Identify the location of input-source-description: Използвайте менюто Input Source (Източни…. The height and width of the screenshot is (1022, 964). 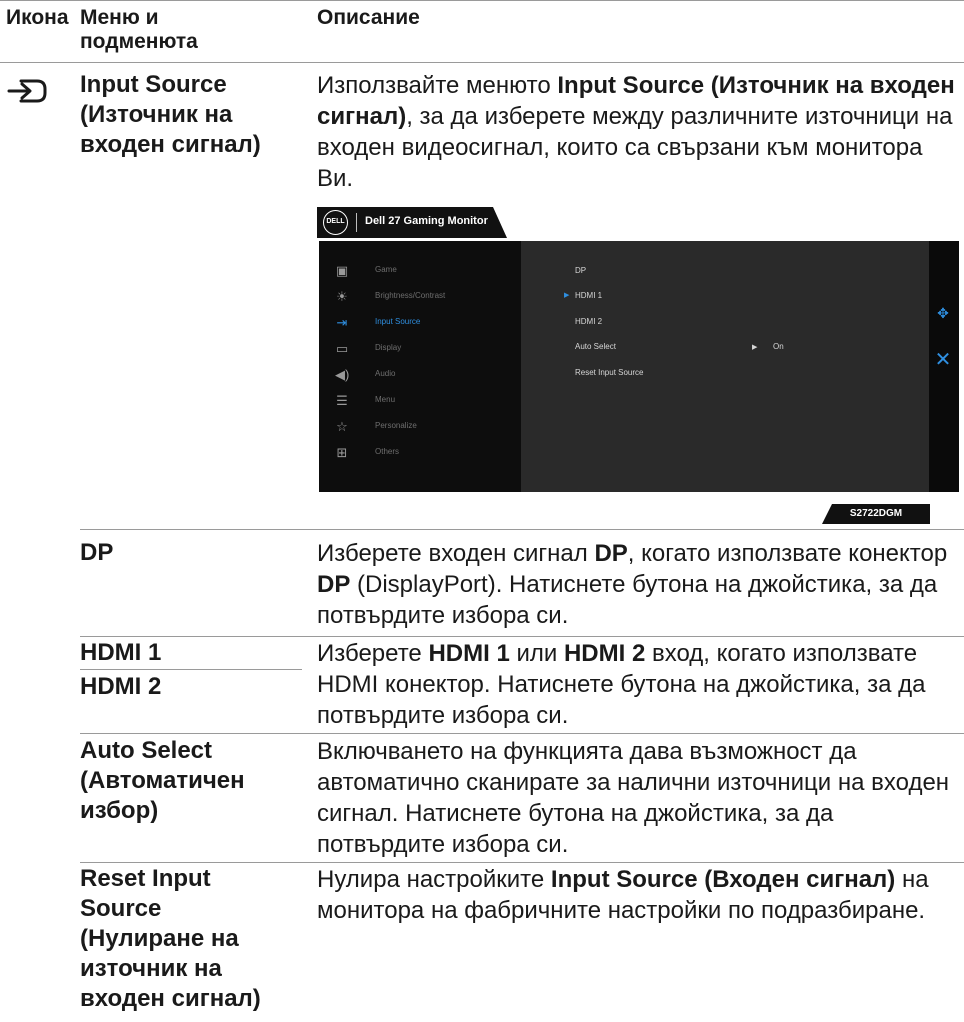
(637, 132).